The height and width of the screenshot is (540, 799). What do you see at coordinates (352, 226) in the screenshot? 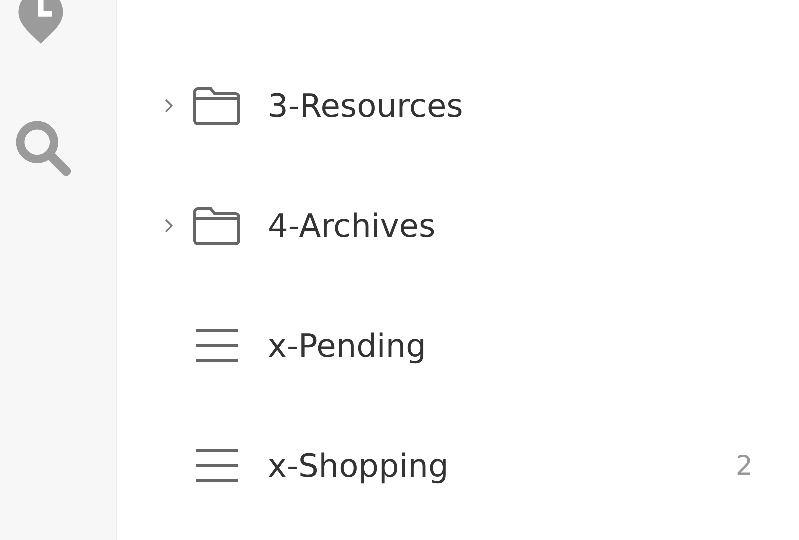
I see `list-item-label: 4-Archives` at bounding box center [352, 226].